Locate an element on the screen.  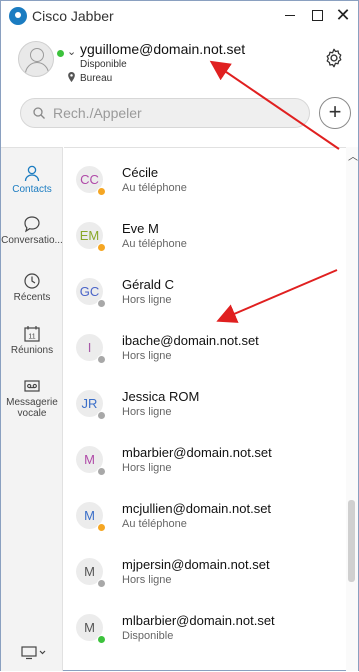
contact-name: Eve M is located at coordinates (140, 228).